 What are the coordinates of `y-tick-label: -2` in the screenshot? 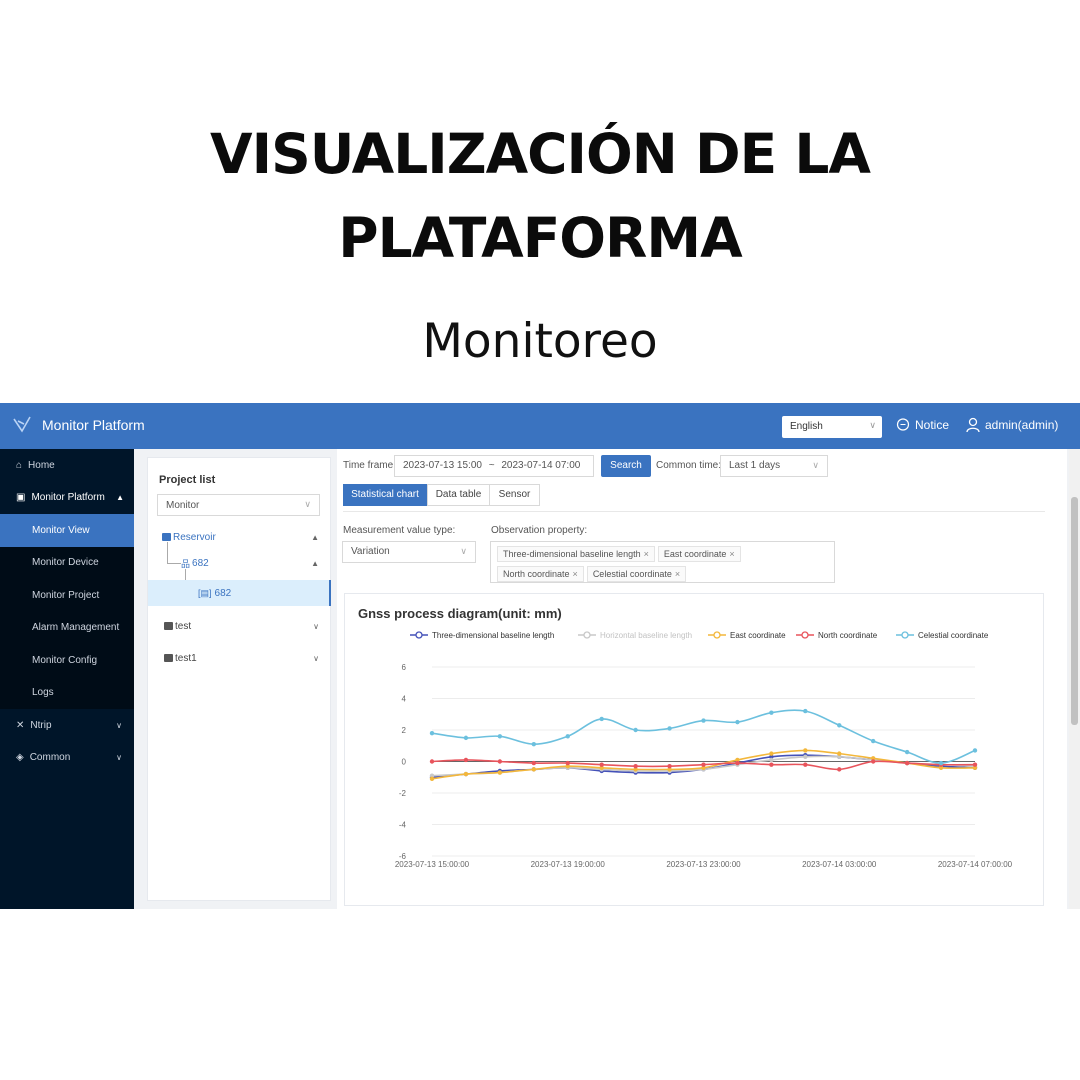 It's located at (403, 793).